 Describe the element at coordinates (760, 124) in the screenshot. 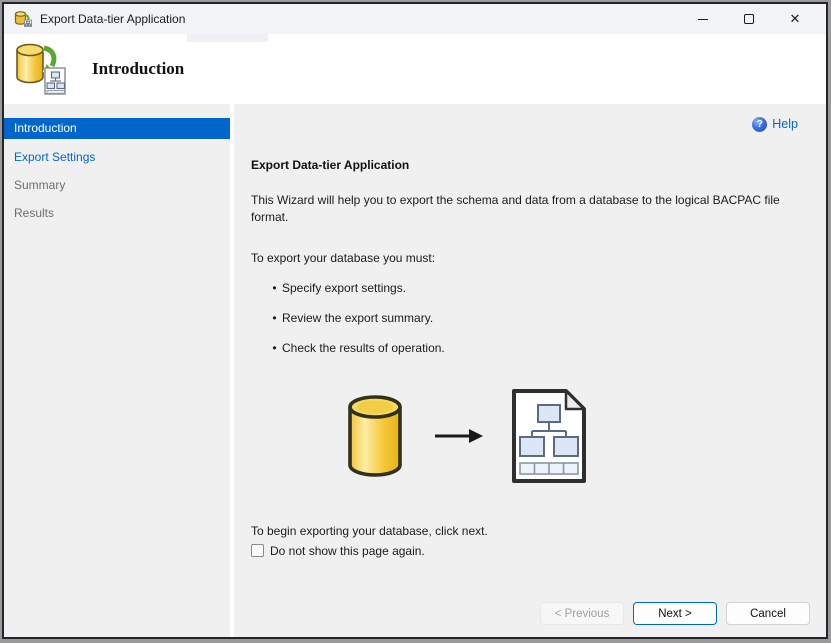

I see `help-icon: ?` at that location.